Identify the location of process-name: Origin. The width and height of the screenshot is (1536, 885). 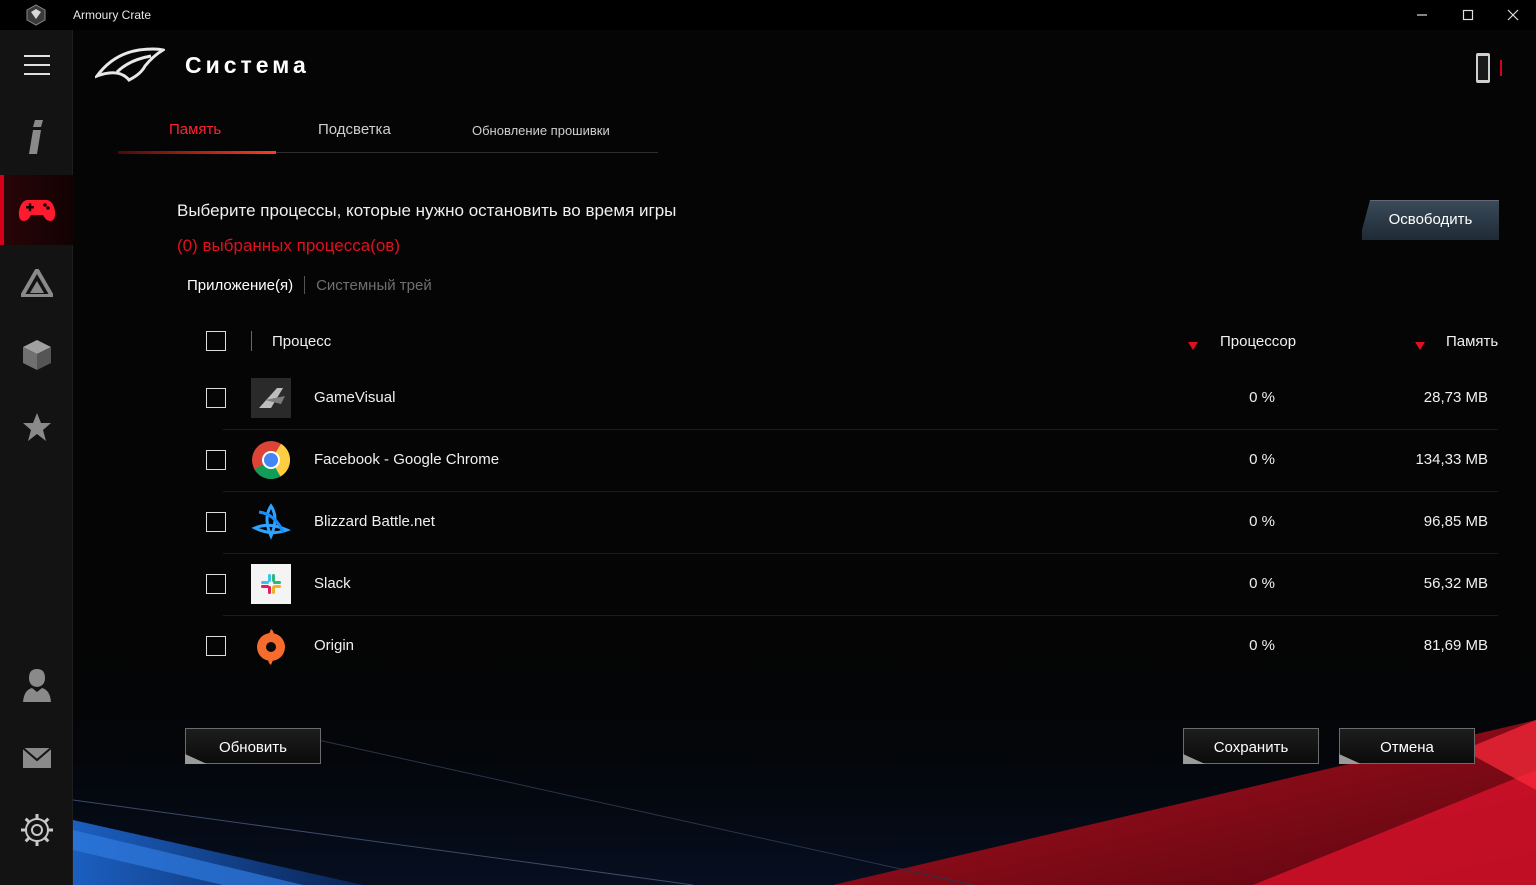
(334, 645).